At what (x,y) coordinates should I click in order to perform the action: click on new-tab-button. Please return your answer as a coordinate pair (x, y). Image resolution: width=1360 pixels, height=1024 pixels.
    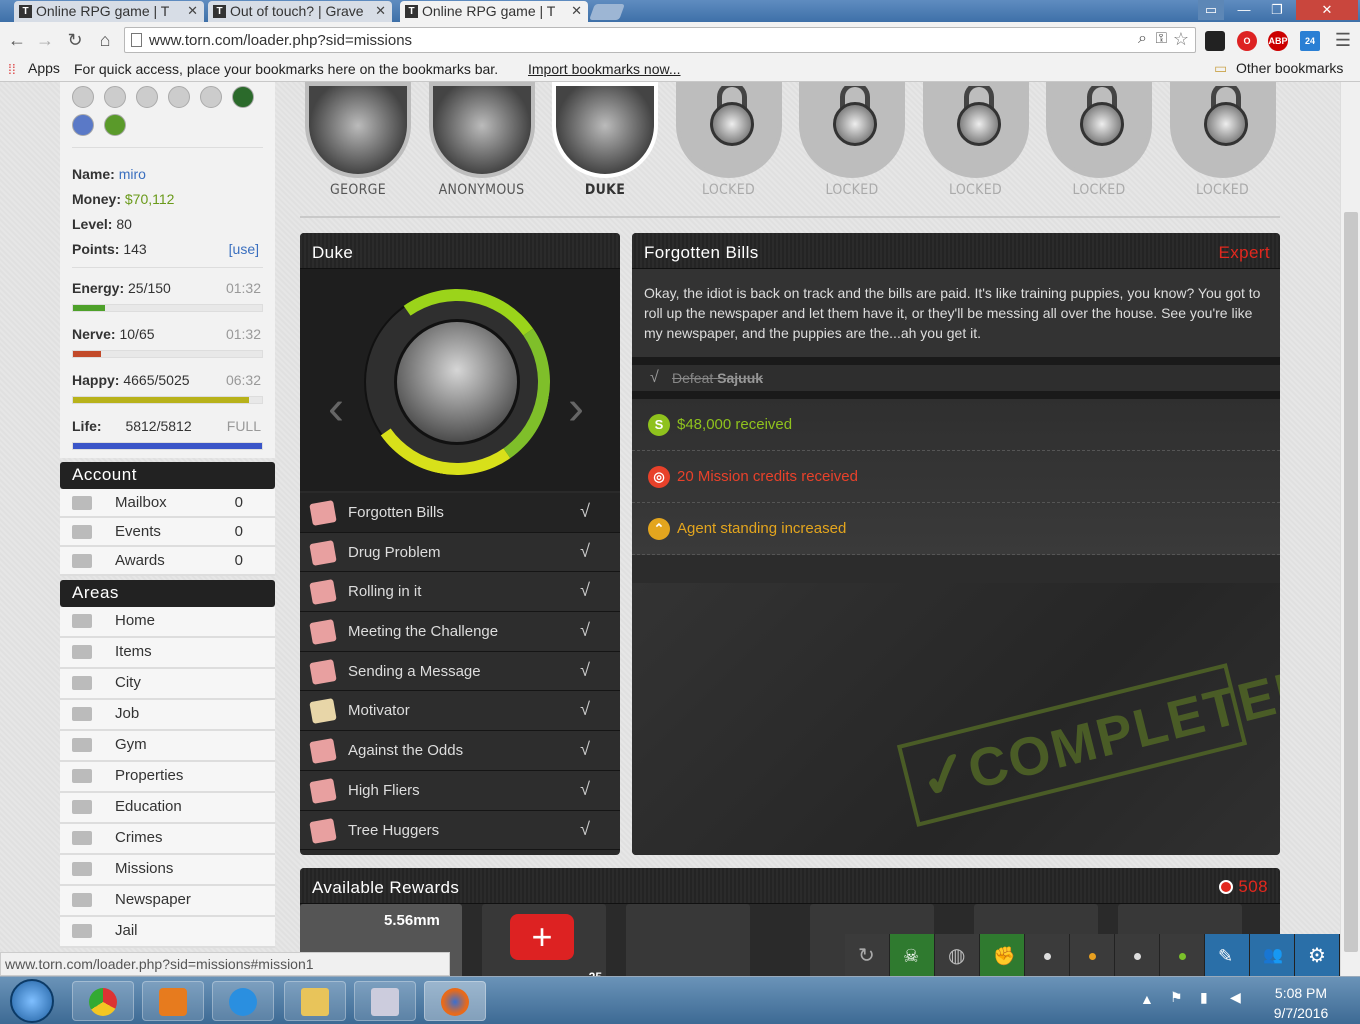
    Looking at the image, I should click on (607, 12).